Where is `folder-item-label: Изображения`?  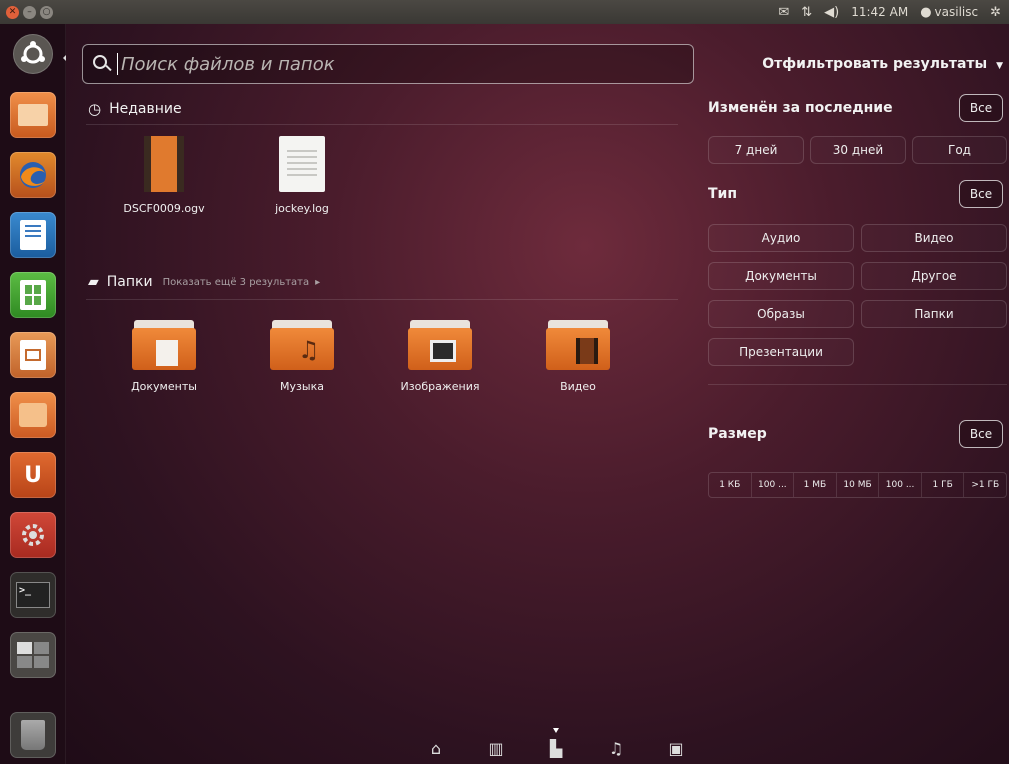 folder-item-label: Изображения is located at coordinates (440, 386).